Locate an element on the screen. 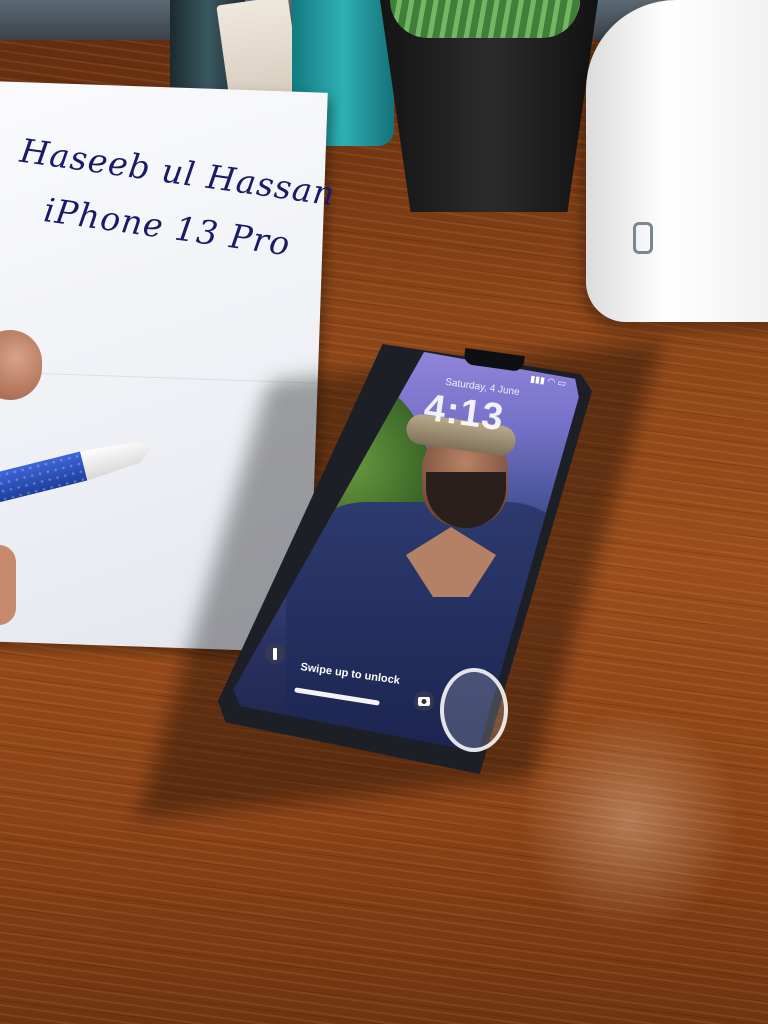 This screenshot has height=1024, width=768. green-plant is located at coordinates (485, 19).